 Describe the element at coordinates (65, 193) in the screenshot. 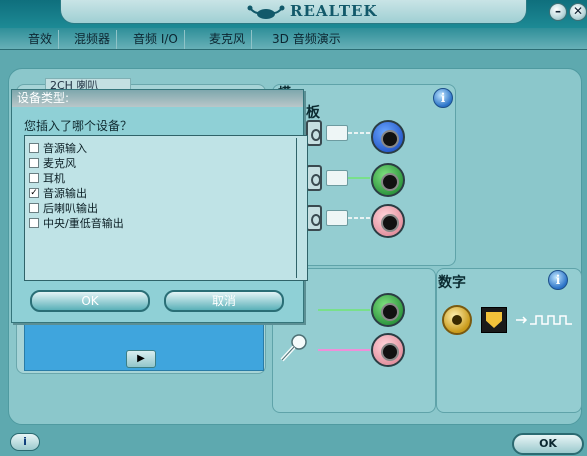

I see `option-label: 音源输出` at that location.